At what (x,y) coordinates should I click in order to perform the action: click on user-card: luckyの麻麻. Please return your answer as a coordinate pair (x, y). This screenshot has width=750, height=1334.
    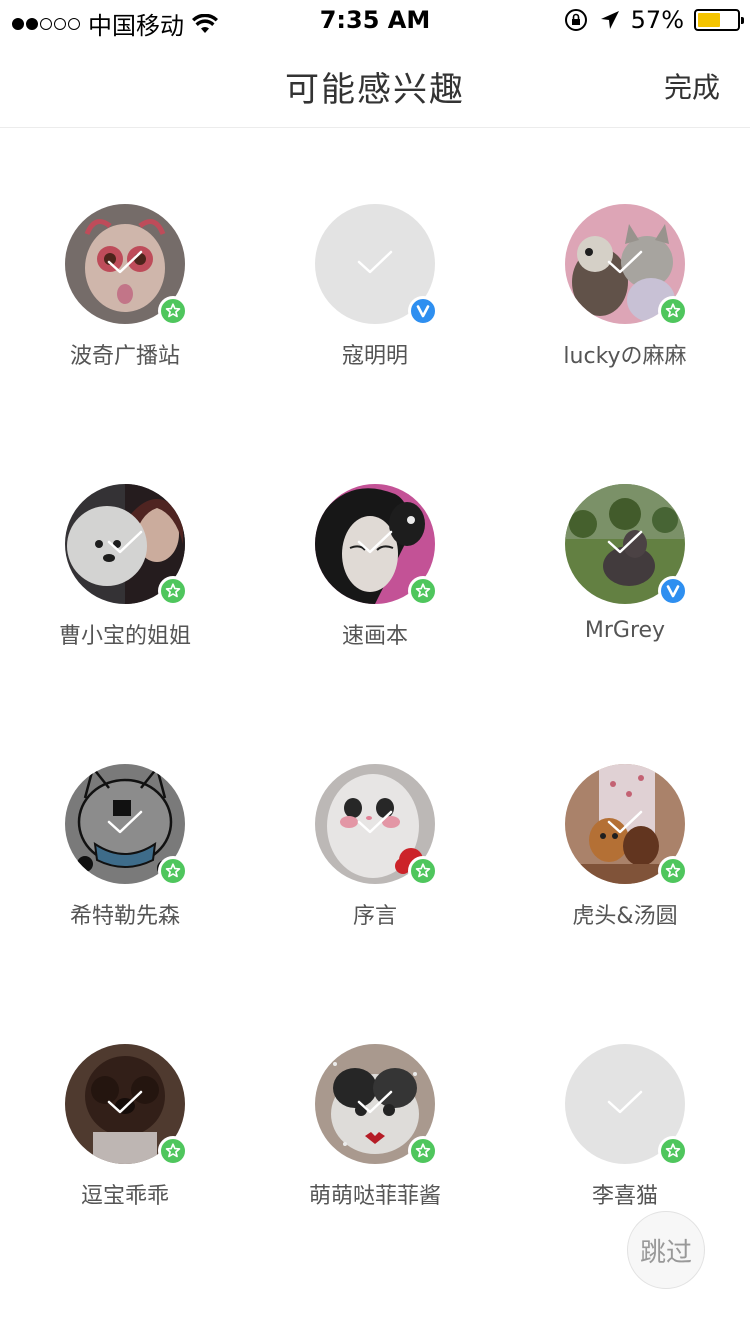
    Looking at the image, I should click on (625, 304).